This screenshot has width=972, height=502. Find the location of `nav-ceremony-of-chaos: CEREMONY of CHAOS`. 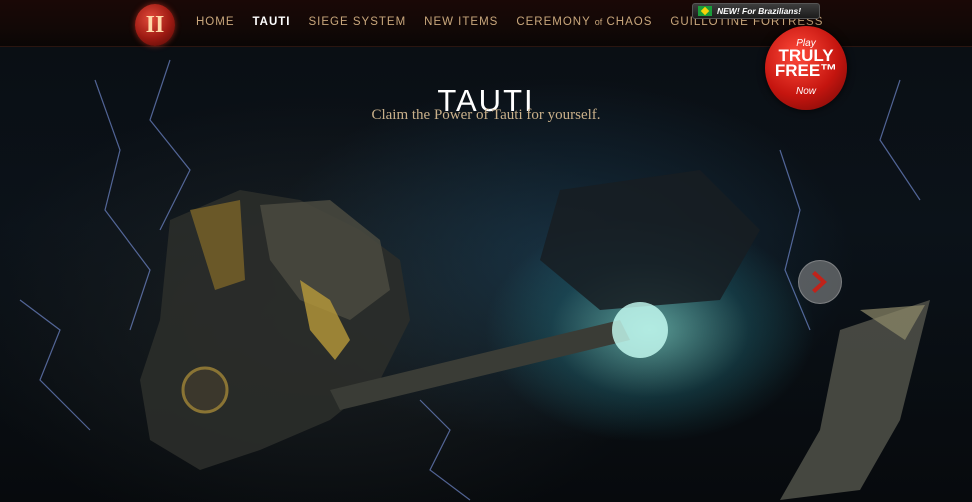

nav-ceremony-of-chaos: CEREMONY of CHAOS is located at coordinates (584, 22).